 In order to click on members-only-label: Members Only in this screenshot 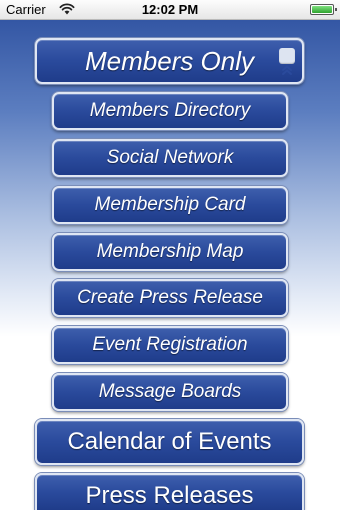, I will do `click(169, 61)`.